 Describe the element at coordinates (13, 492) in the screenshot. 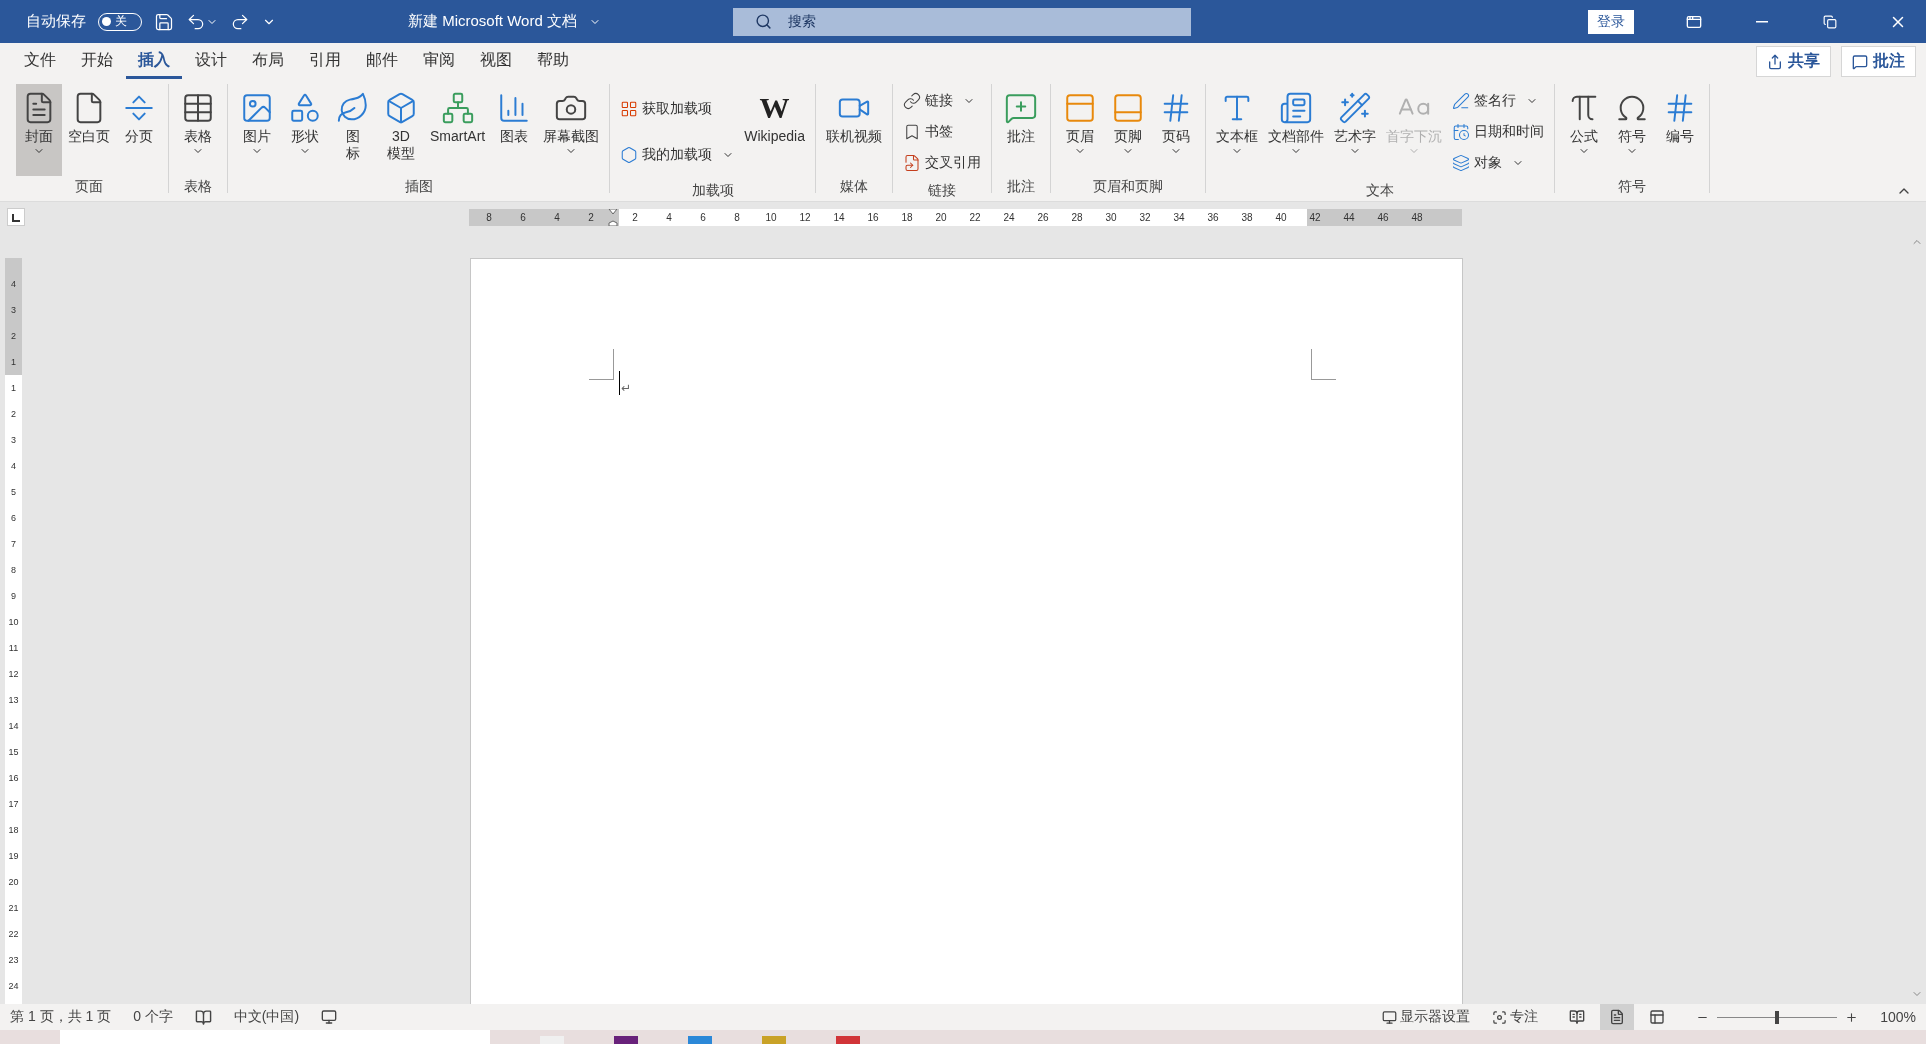

I see `ruler-number: 5` at that location.